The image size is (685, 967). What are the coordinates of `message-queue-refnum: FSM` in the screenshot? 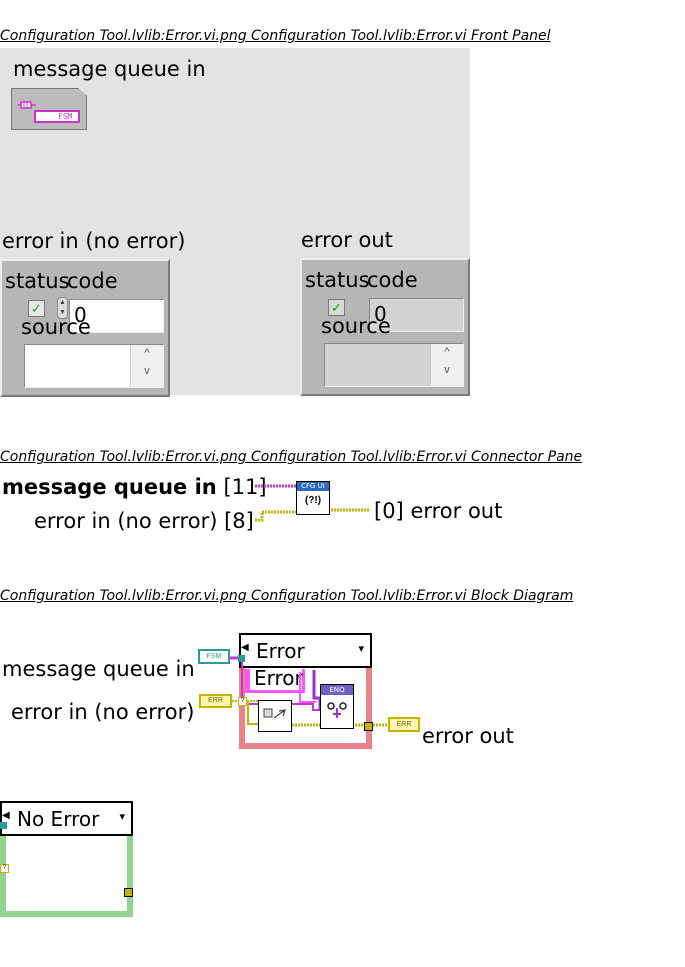 It's located at (49, 109).